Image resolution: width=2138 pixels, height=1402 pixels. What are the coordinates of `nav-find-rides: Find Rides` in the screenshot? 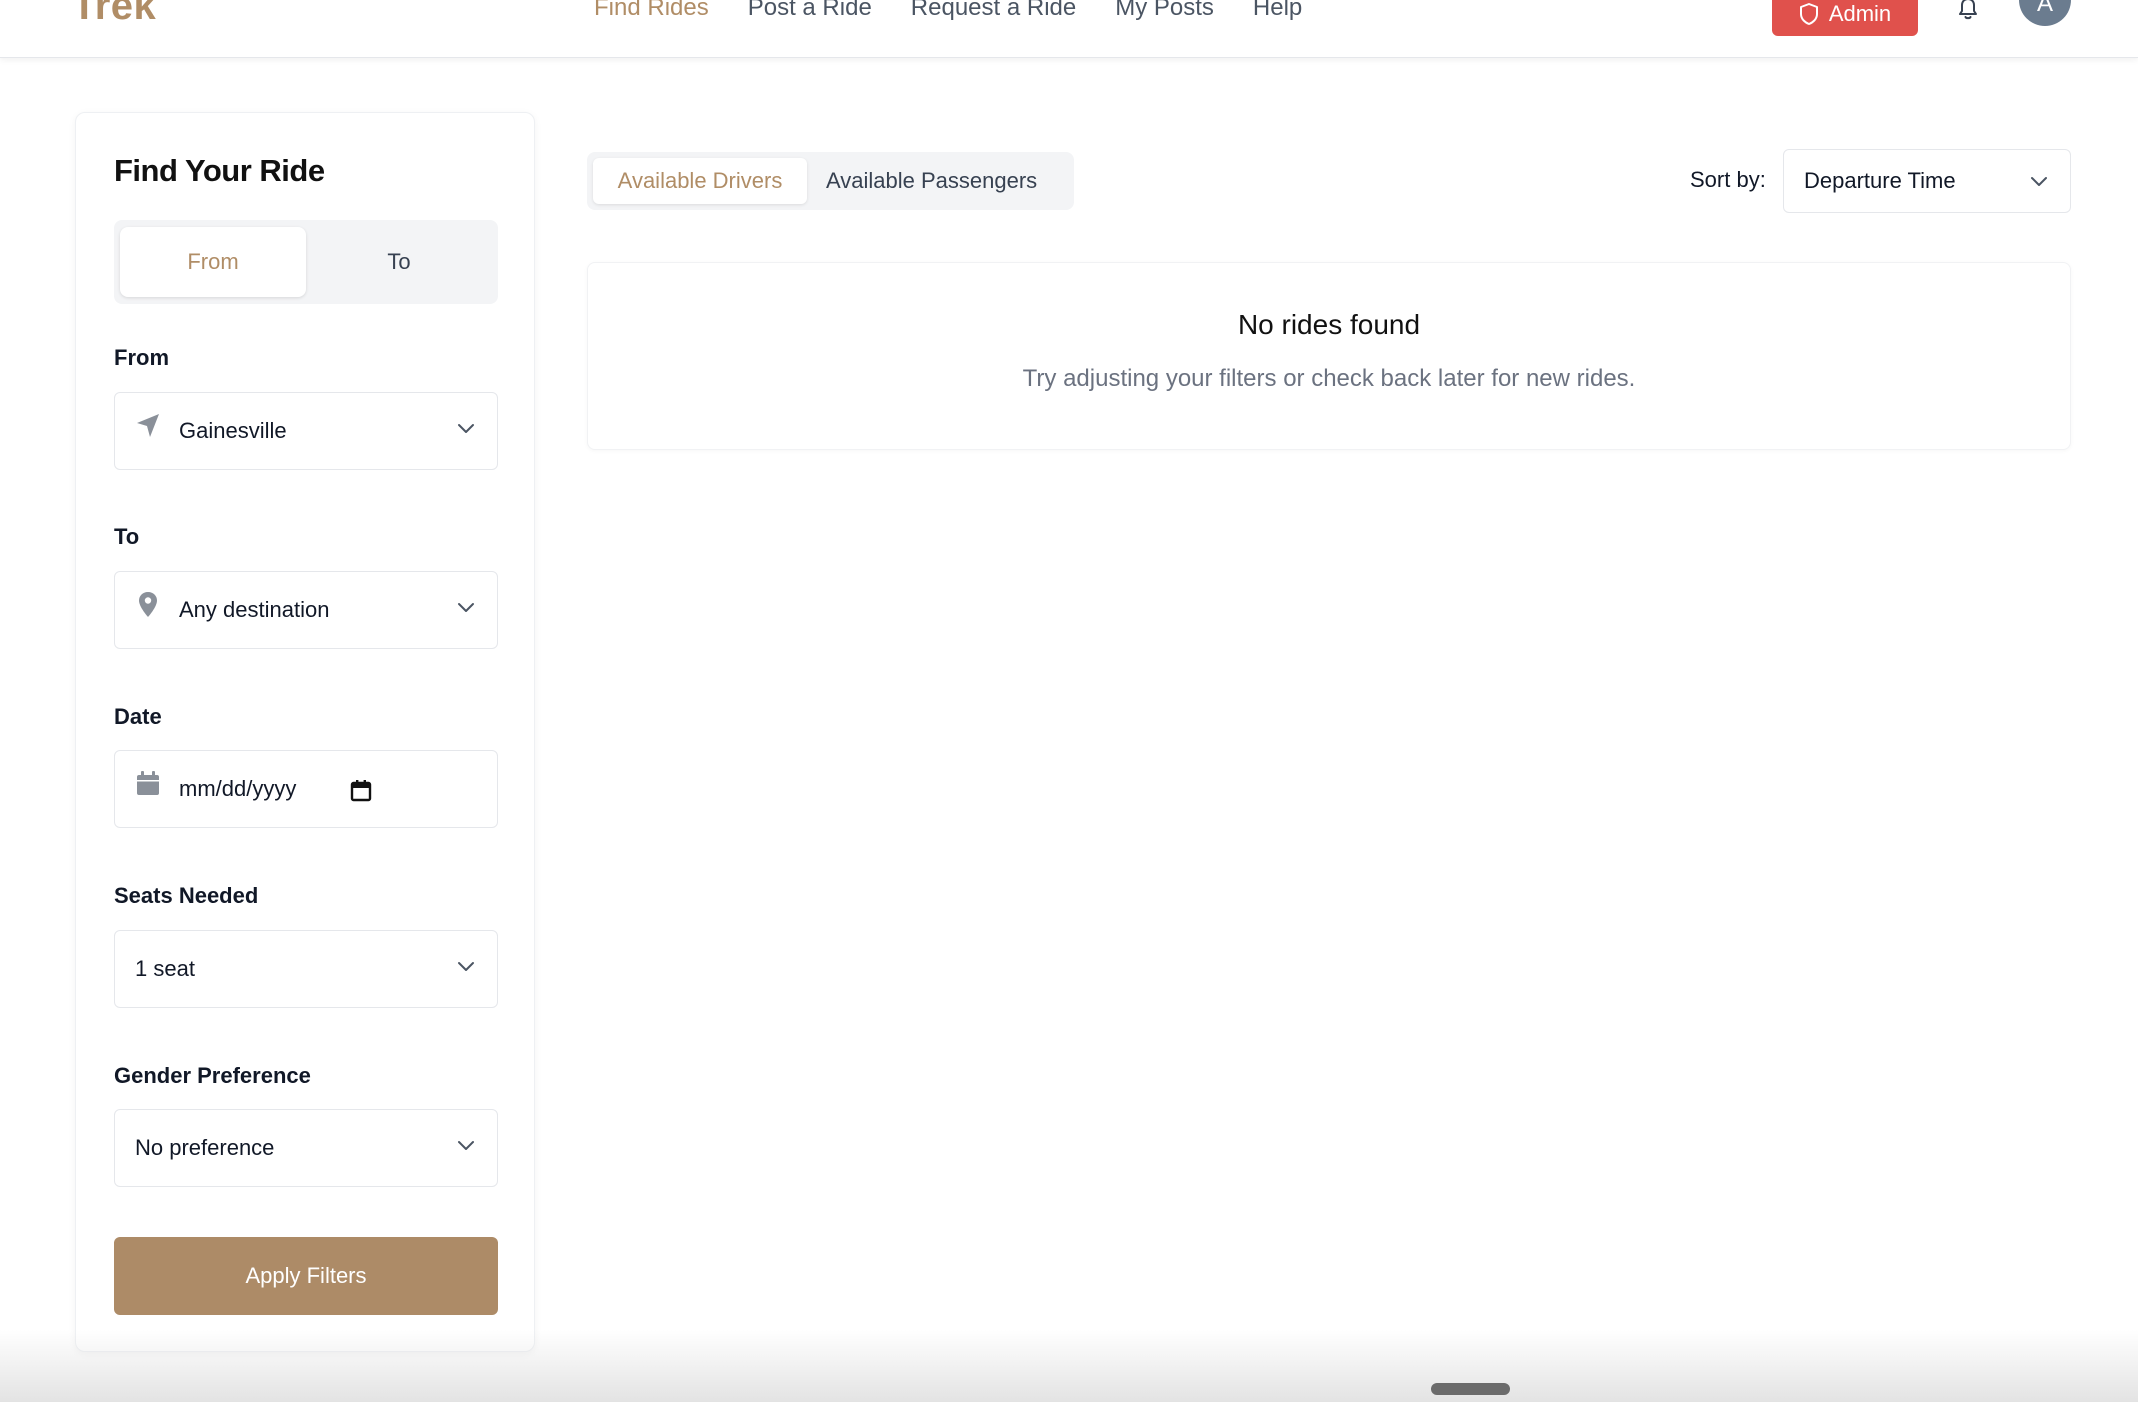 It's located at (651, 11).